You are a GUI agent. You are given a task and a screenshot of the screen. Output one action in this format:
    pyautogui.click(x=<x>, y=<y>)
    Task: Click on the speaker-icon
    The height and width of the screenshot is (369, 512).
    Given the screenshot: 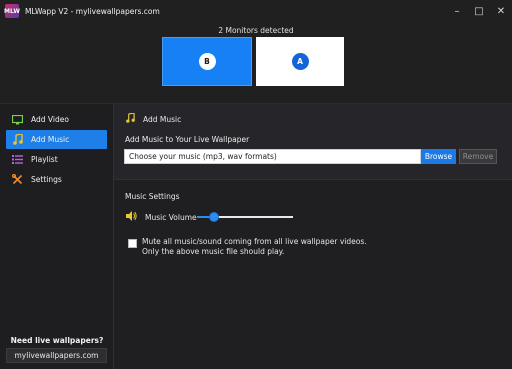 What is the action you would take?
    pyautogui.click(x=131, y=217)
    